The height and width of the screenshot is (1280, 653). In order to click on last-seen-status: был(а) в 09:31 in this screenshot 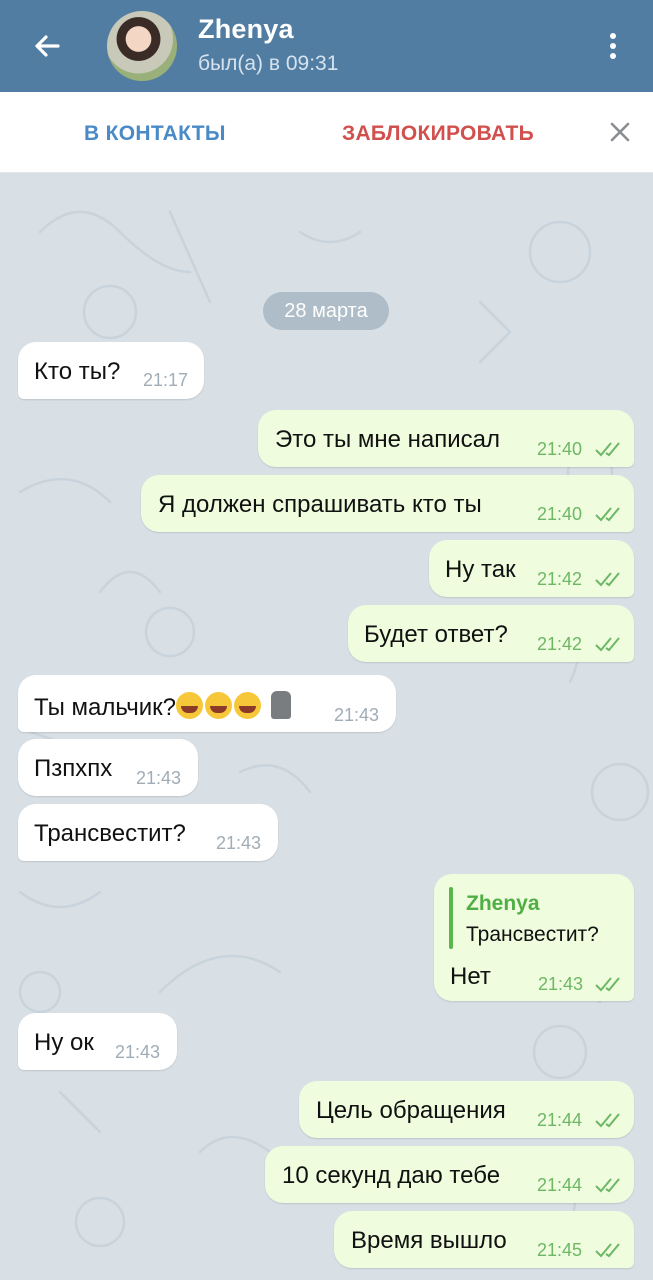, I will do `click(268, 63)`.